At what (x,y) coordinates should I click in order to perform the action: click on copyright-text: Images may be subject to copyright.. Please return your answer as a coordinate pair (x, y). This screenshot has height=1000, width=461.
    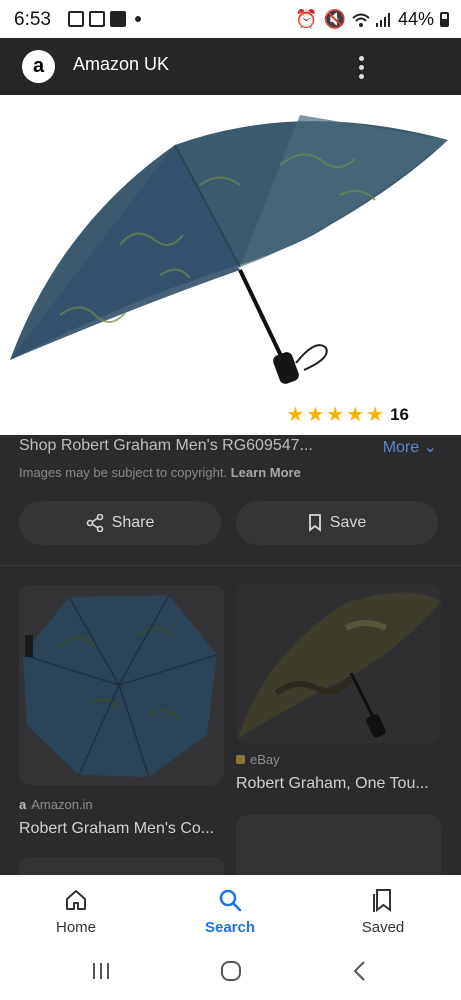
    Looking at the image, I should click on (123, 472).